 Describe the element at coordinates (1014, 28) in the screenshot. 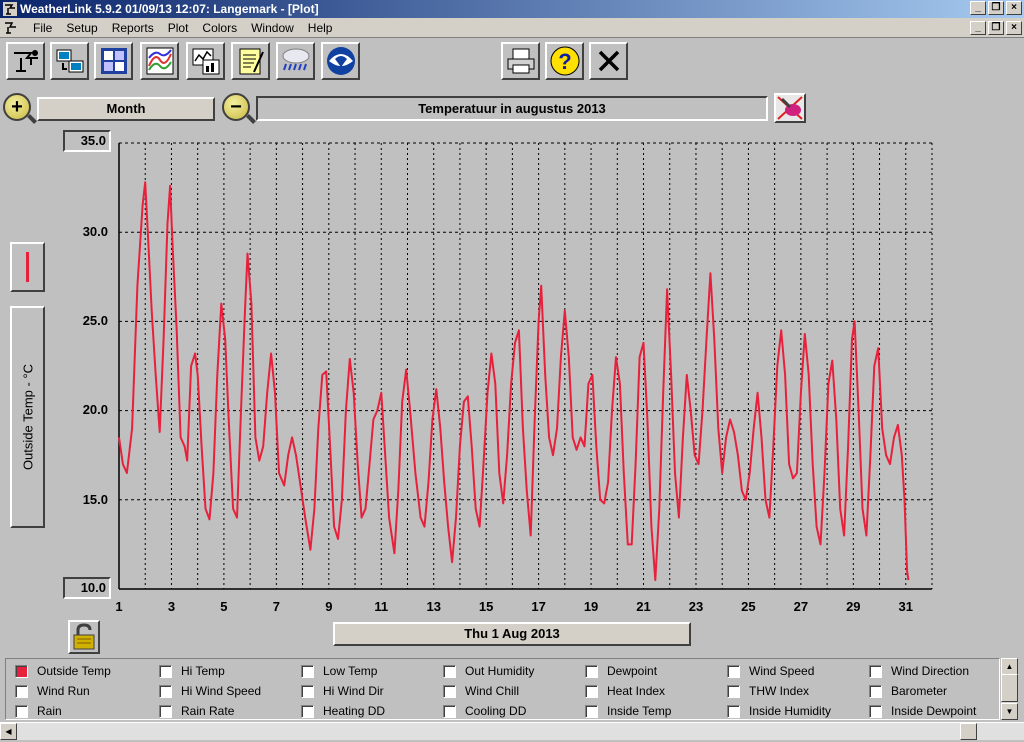

I see `doc-close-button: ×` at that location.